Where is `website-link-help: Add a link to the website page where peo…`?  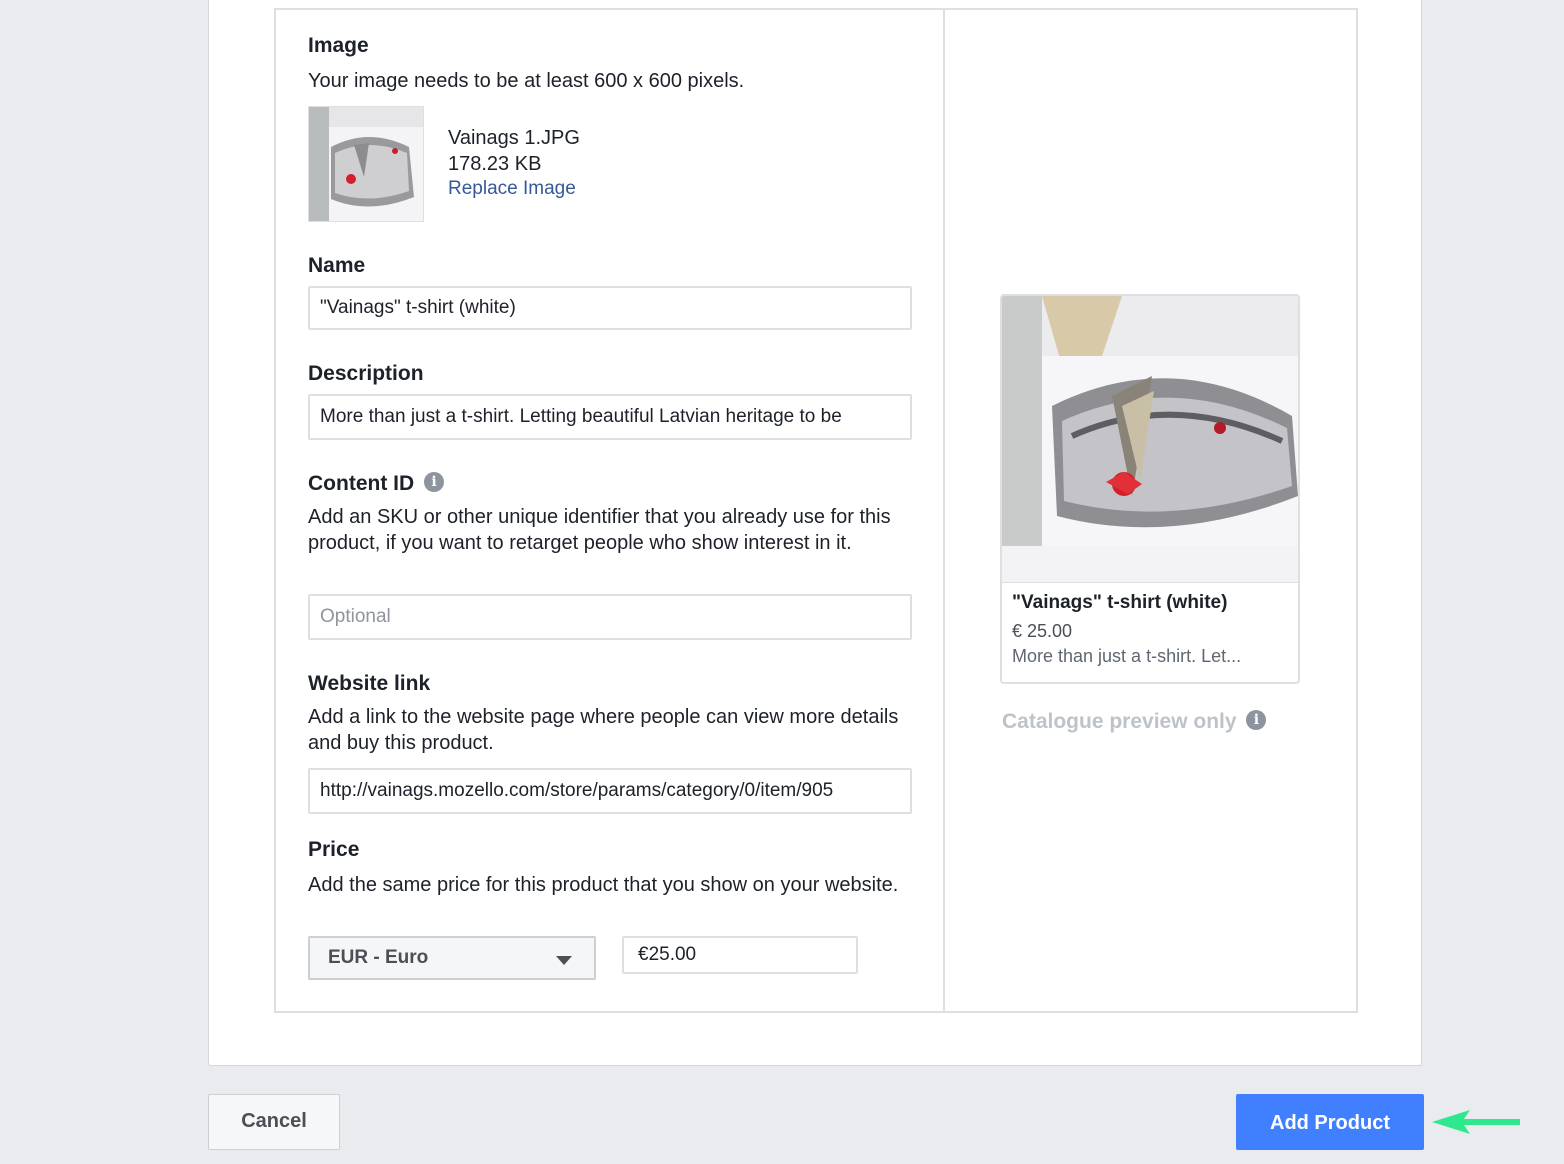 website-link-help: Add a link to the website page where peo… is located at coordinates (603, 730).